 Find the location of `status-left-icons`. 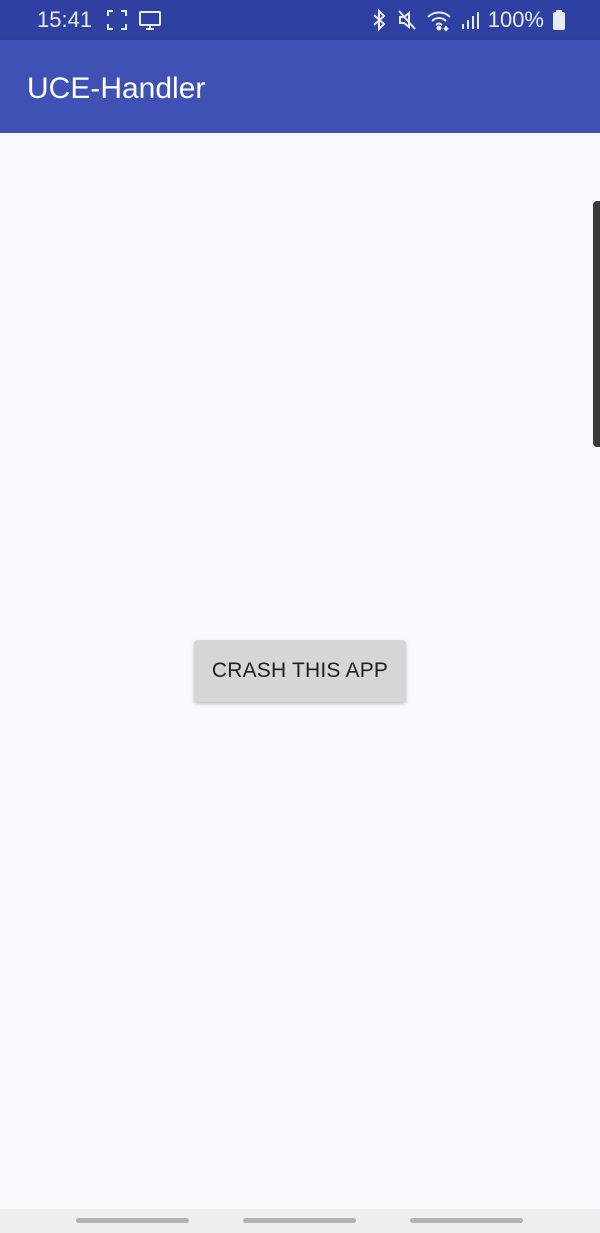

status-left-icons is located at coordinates (134, 20).